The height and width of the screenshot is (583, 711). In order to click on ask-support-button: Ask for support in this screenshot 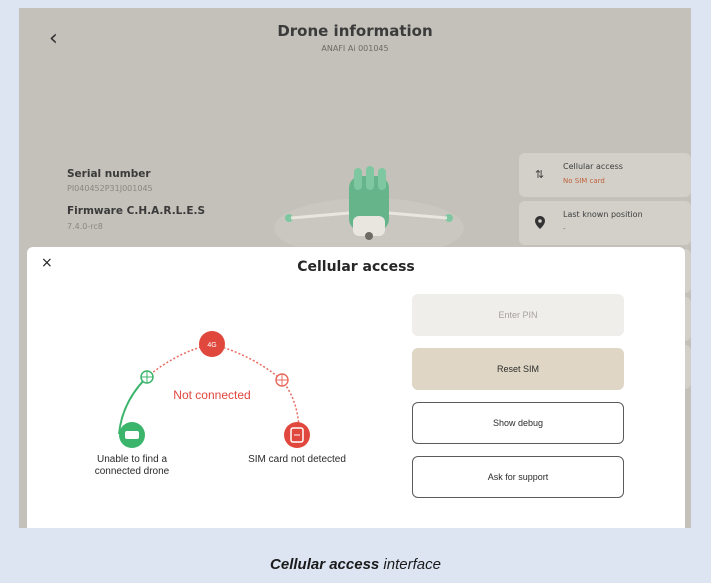, I will do `click(518, 477)`.